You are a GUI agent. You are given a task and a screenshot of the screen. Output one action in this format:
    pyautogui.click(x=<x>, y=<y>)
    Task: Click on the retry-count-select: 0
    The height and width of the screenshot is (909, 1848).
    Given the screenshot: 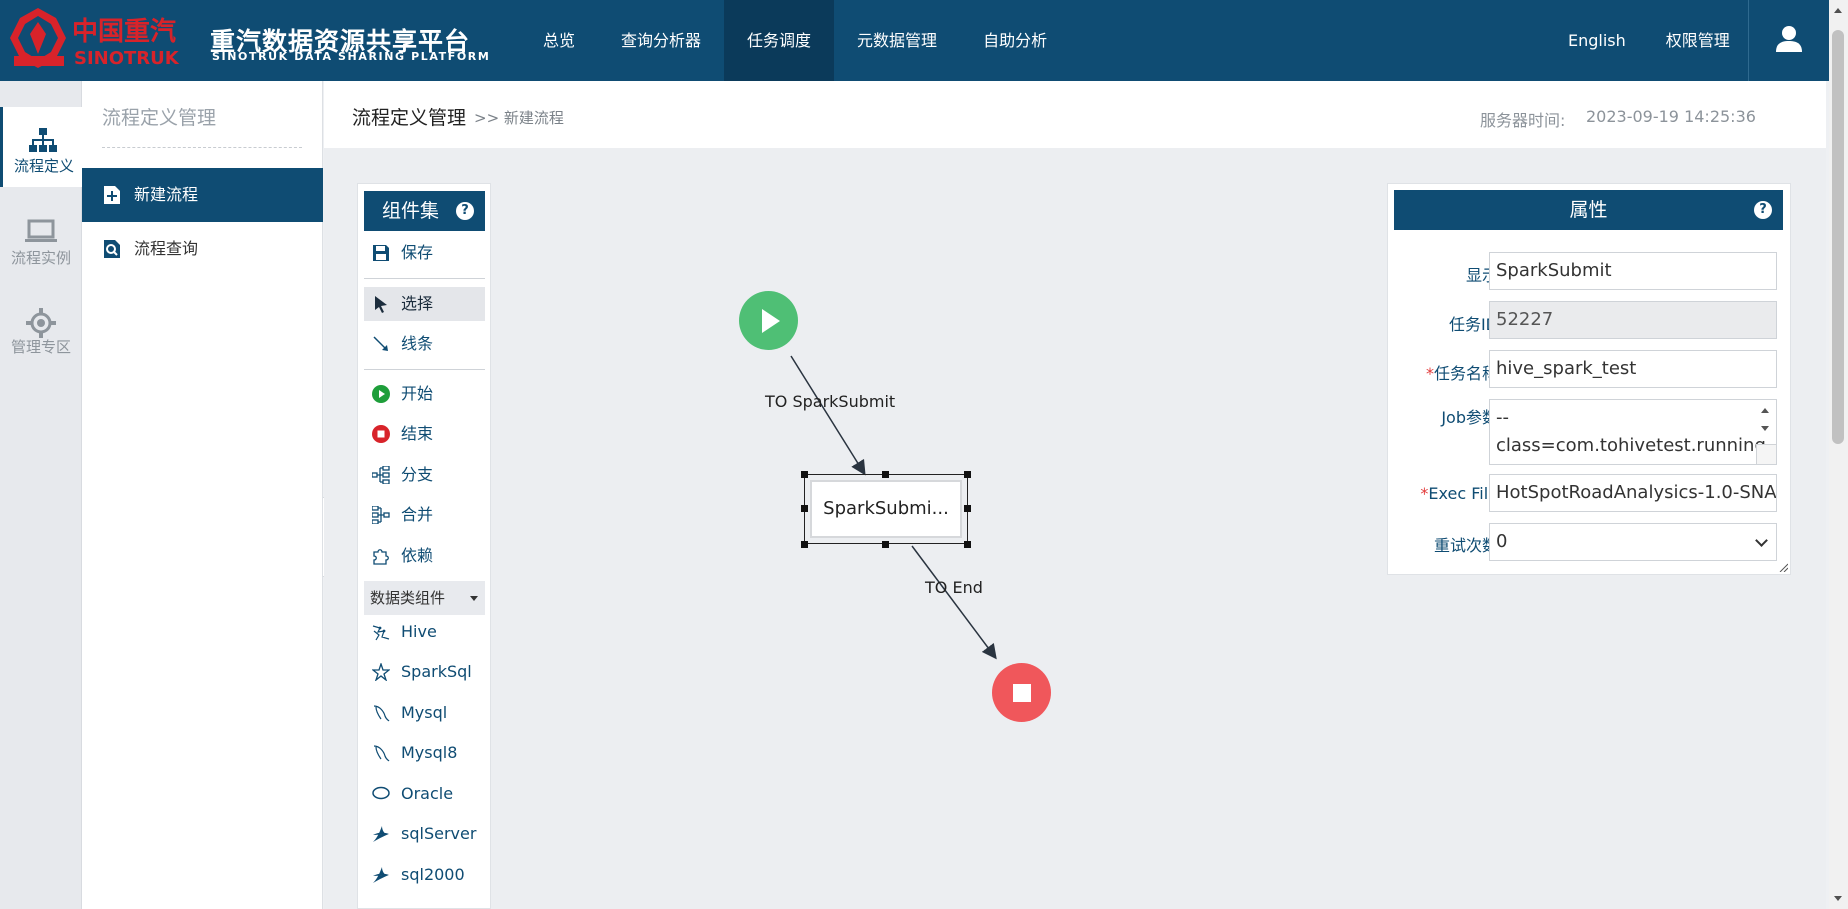 What is the action you would take?
    pyautogui.click(x=1633, y=542)
    